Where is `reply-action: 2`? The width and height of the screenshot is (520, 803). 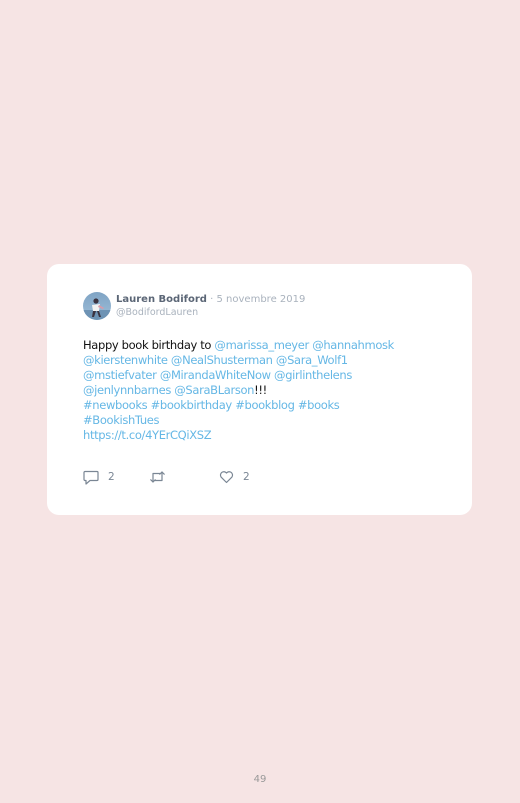
reply-action: 2 is located at coordinates (99, 477).